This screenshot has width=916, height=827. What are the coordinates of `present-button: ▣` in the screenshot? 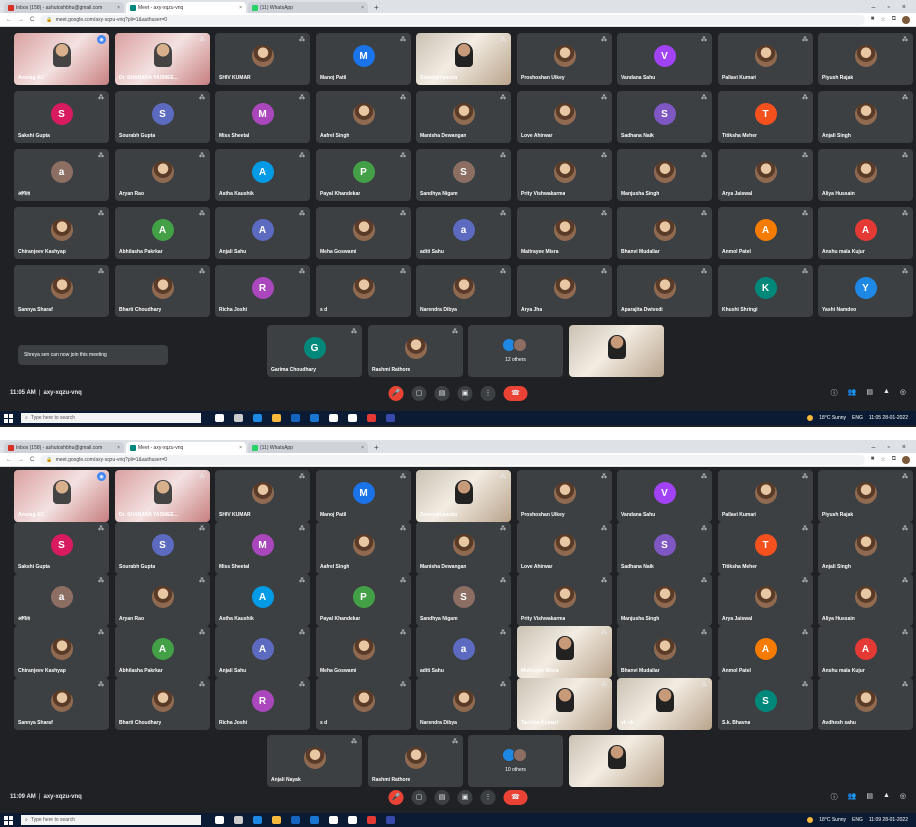 It's located at (465, 797).